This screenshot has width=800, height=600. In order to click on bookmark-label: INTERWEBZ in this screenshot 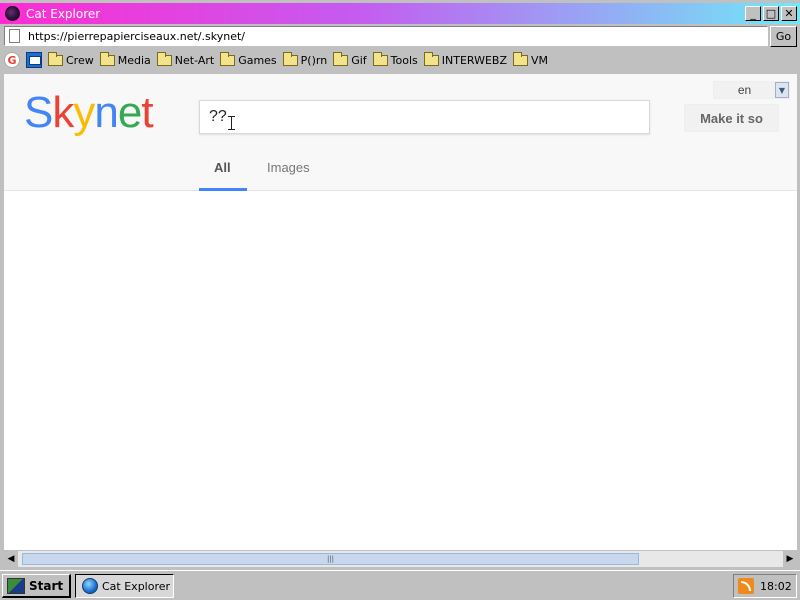, I will do `click(474, 60)`.